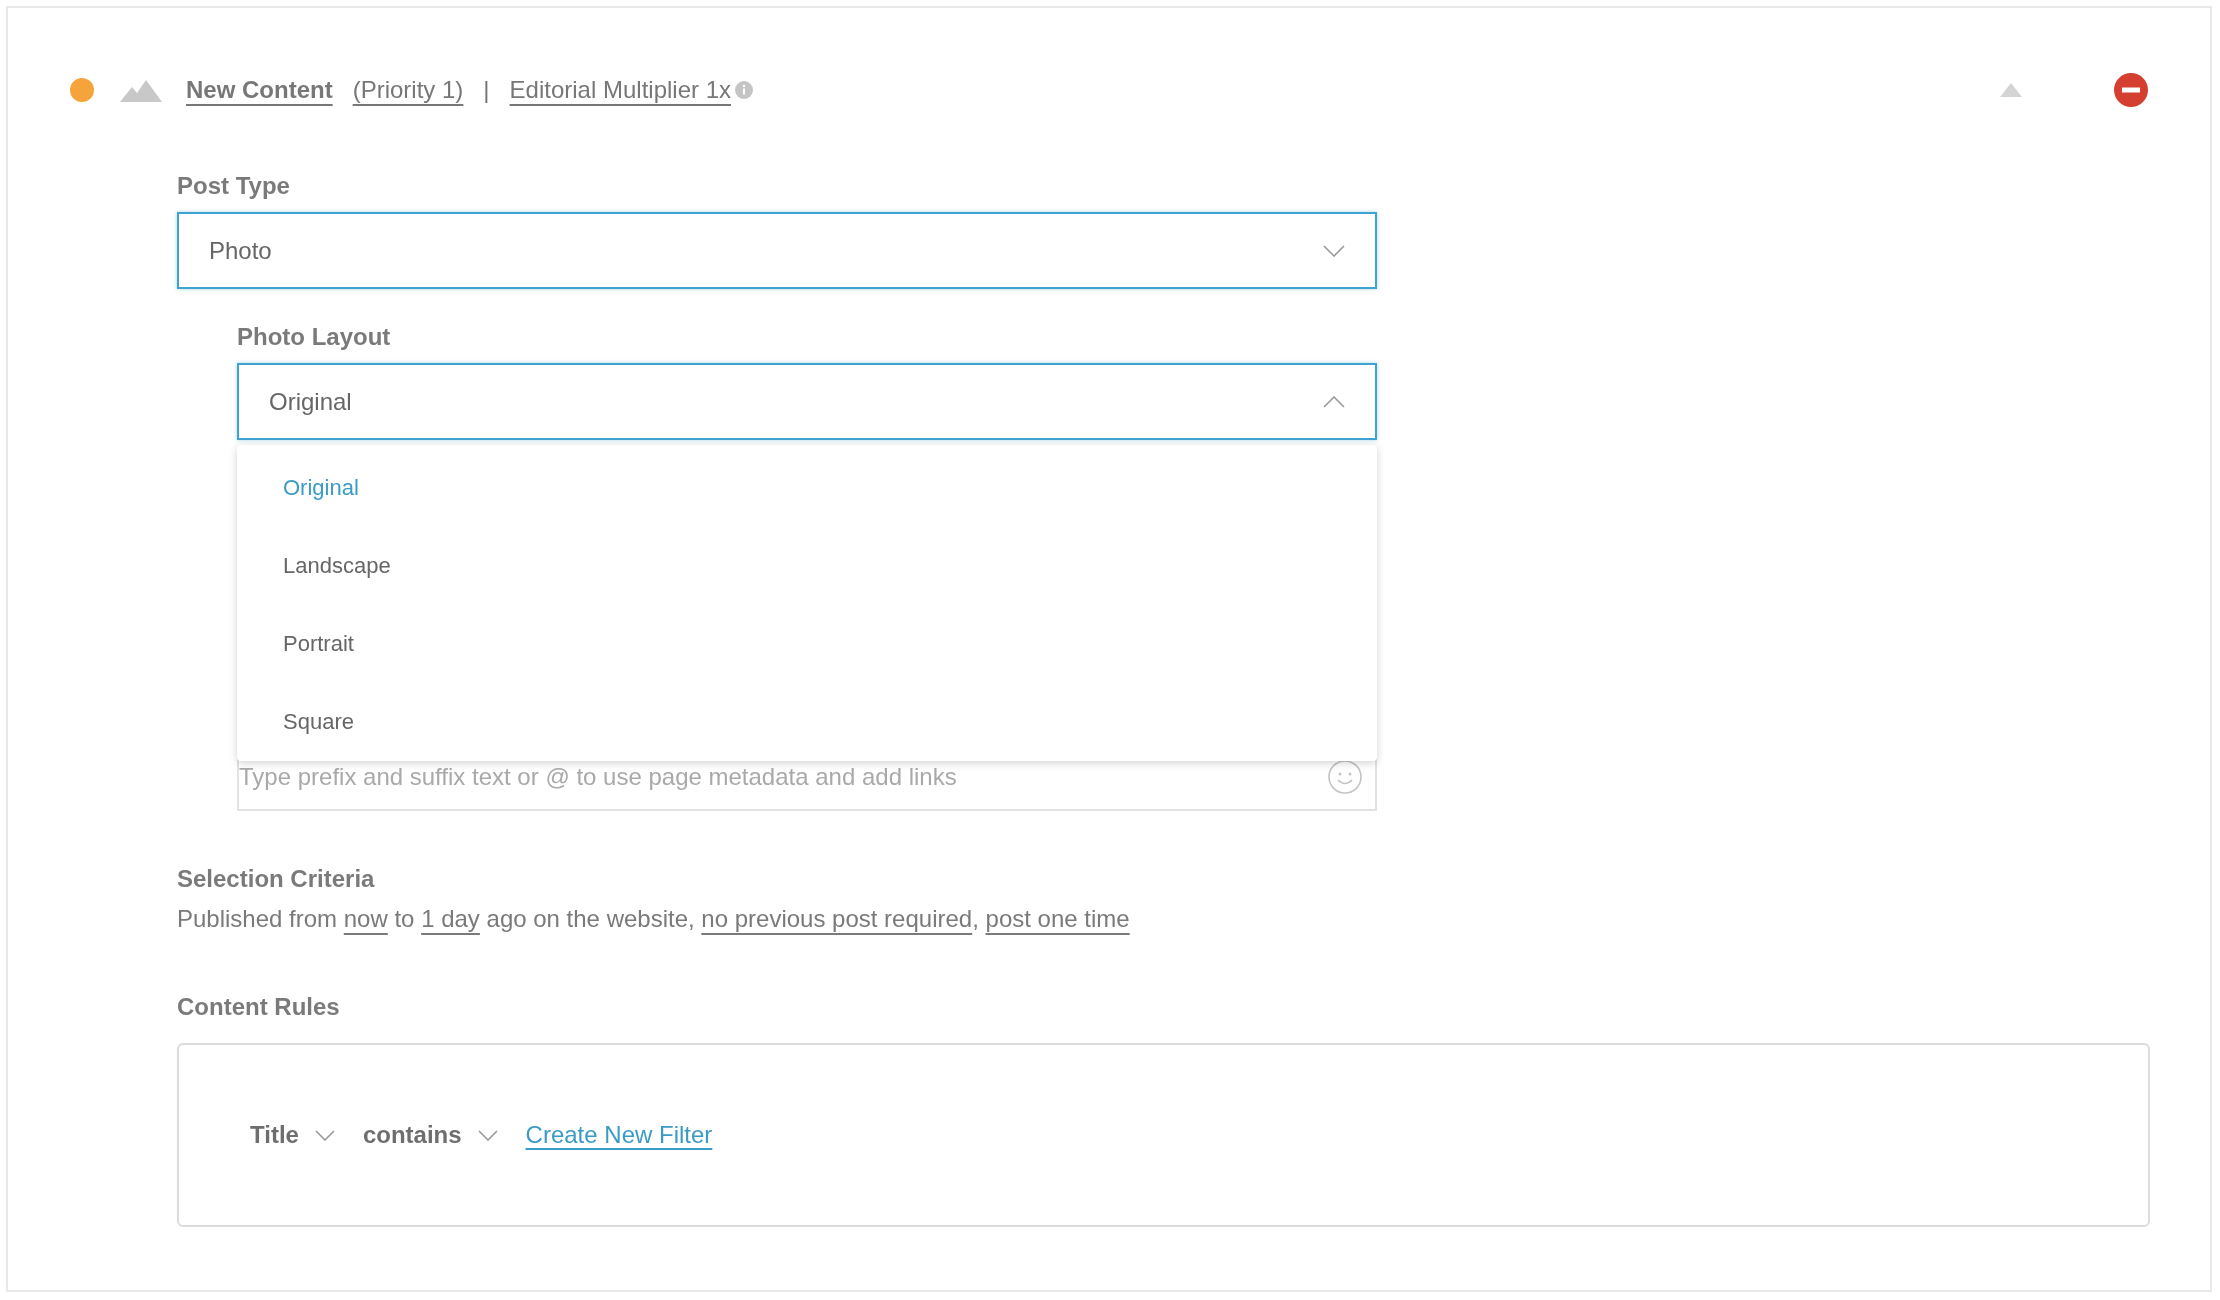 The image size is (2220, 1300). Describe the element at coordinates (1057, 918) in the screenshot. I see `criteria-link: post one time` at that location.